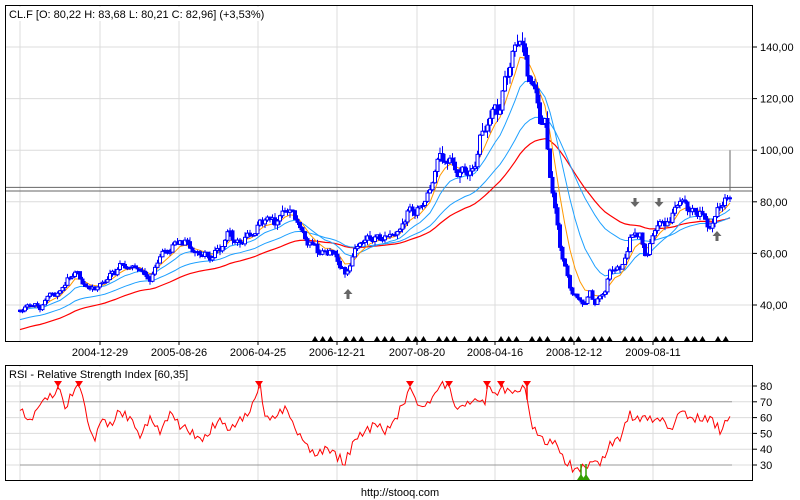 The width and height of the screenshot is (800, 500). Describe the element at coordinates (179, 353) in the screenshot. I see `x-tick-label: 2005-08-26` at that location.